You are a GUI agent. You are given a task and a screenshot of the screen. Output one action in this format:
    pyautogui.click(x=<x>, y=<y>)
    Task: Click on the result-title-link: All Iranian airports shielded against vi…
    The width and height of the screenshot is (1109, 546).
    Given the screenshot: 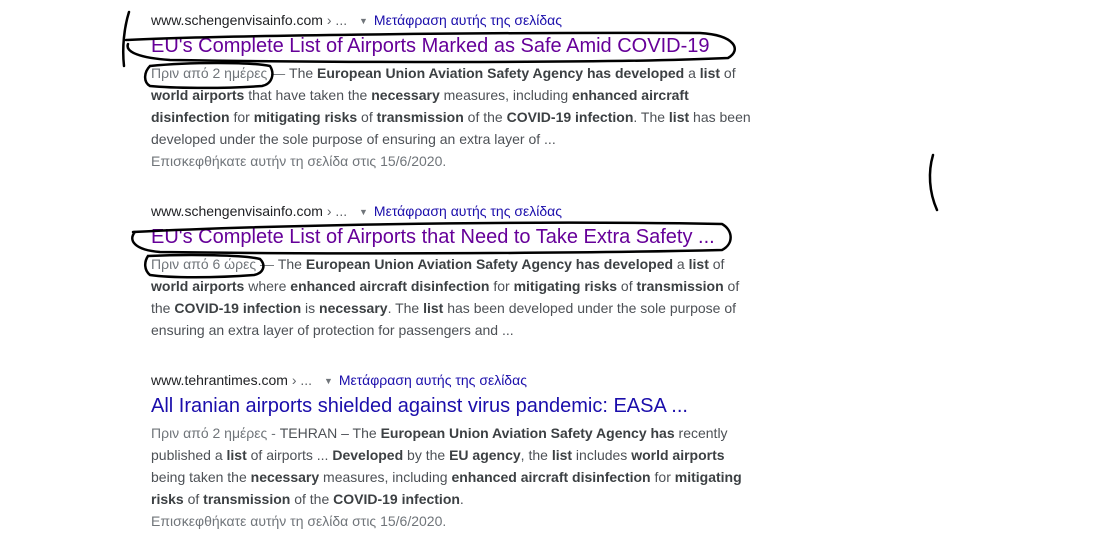 What is the action you would take?
    pyautogui.click(x=456, y=406)
    